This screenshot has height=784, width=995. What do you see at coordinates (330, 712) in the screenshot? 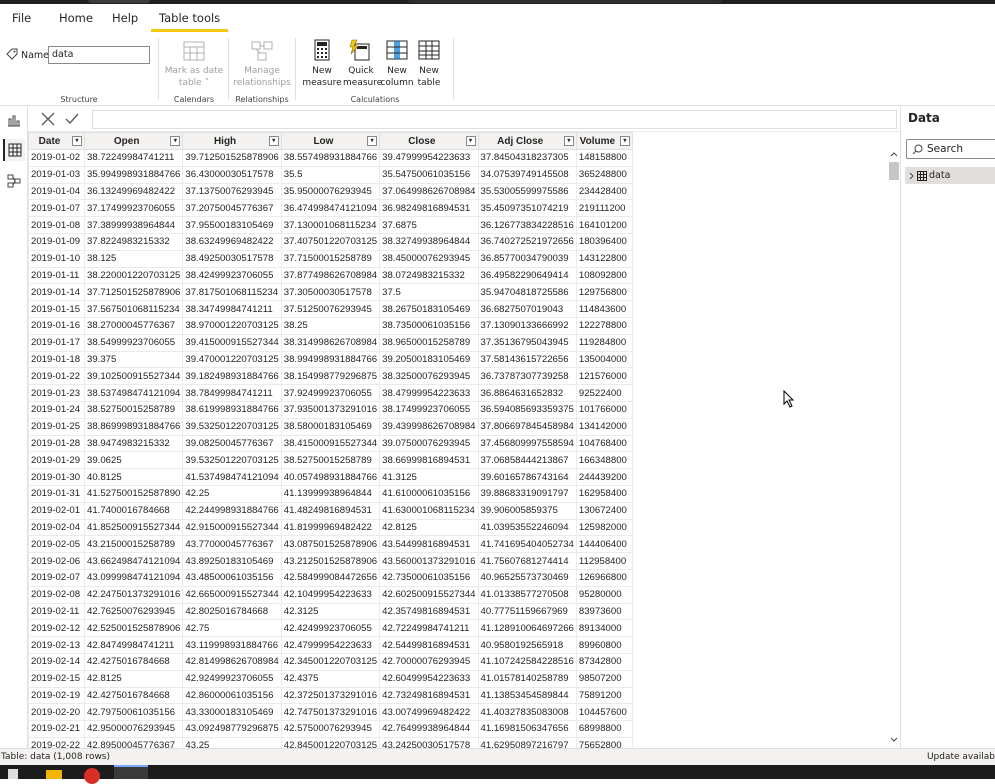
I see `table-cell: 42.747501373291016` at bounding box center [330, 712].